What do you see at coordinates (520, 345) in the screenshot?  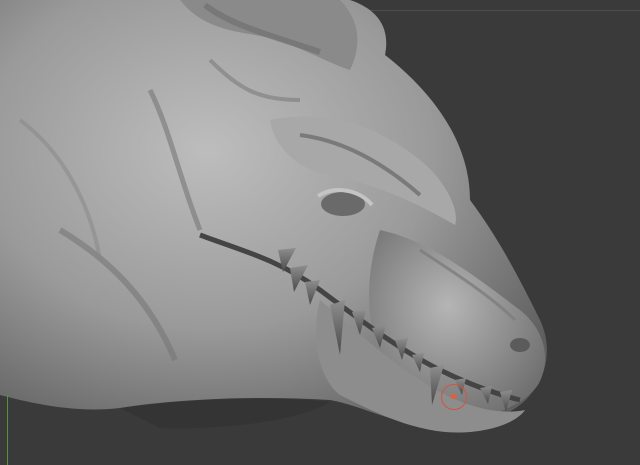 I see `nostril` at bounding box center [520, 345].